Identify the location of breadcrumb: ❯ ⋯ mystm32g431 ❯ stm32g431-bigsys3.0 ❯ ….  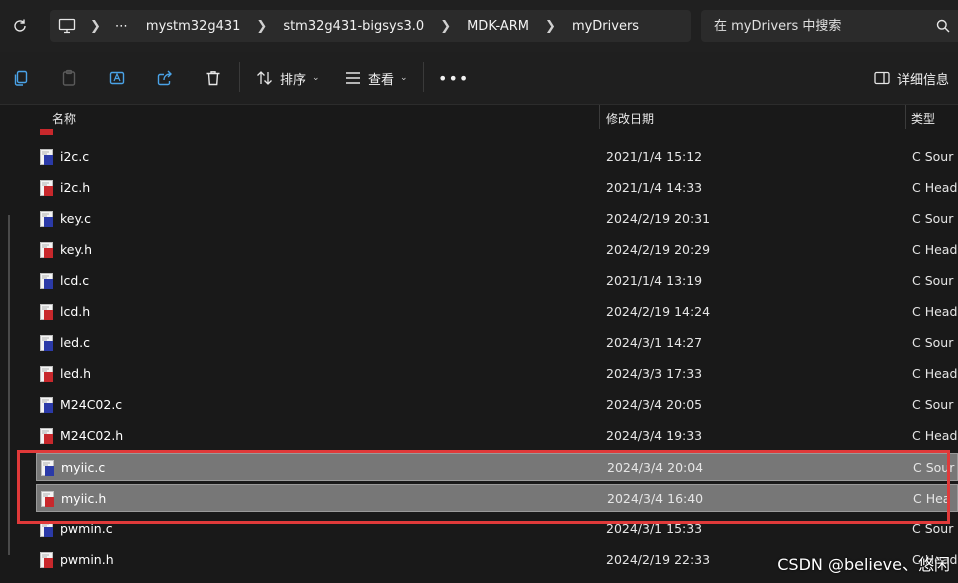
(370, 26).